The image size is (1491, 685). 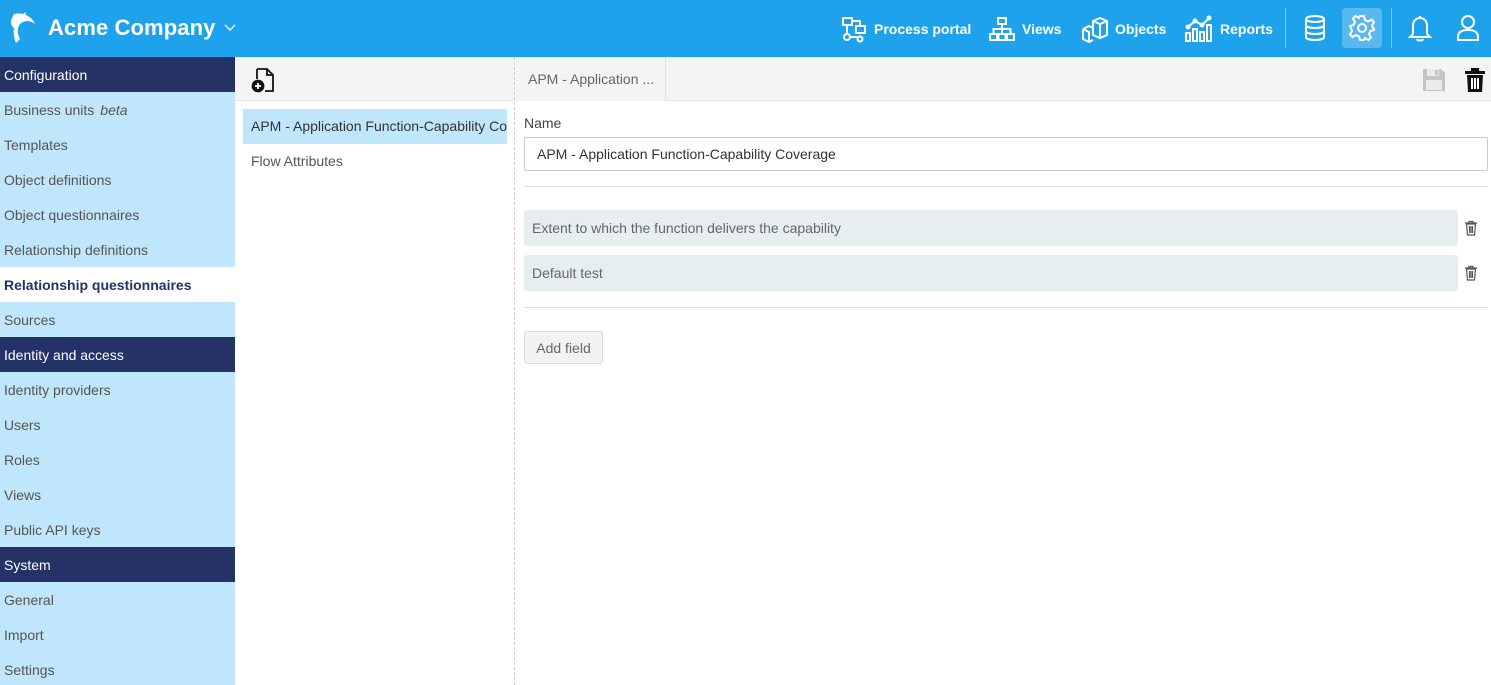 What do you see at coordinates (117, 599) in the screenshot?
I see `sidebar-item-general: General` at bounding box center [117, 599].